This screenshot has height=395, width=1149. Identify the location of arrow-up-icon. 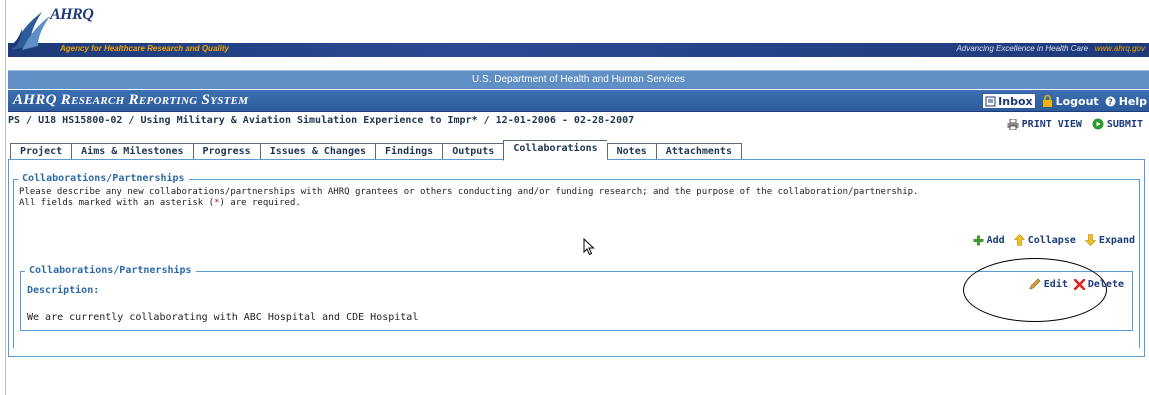
(1019, 240).